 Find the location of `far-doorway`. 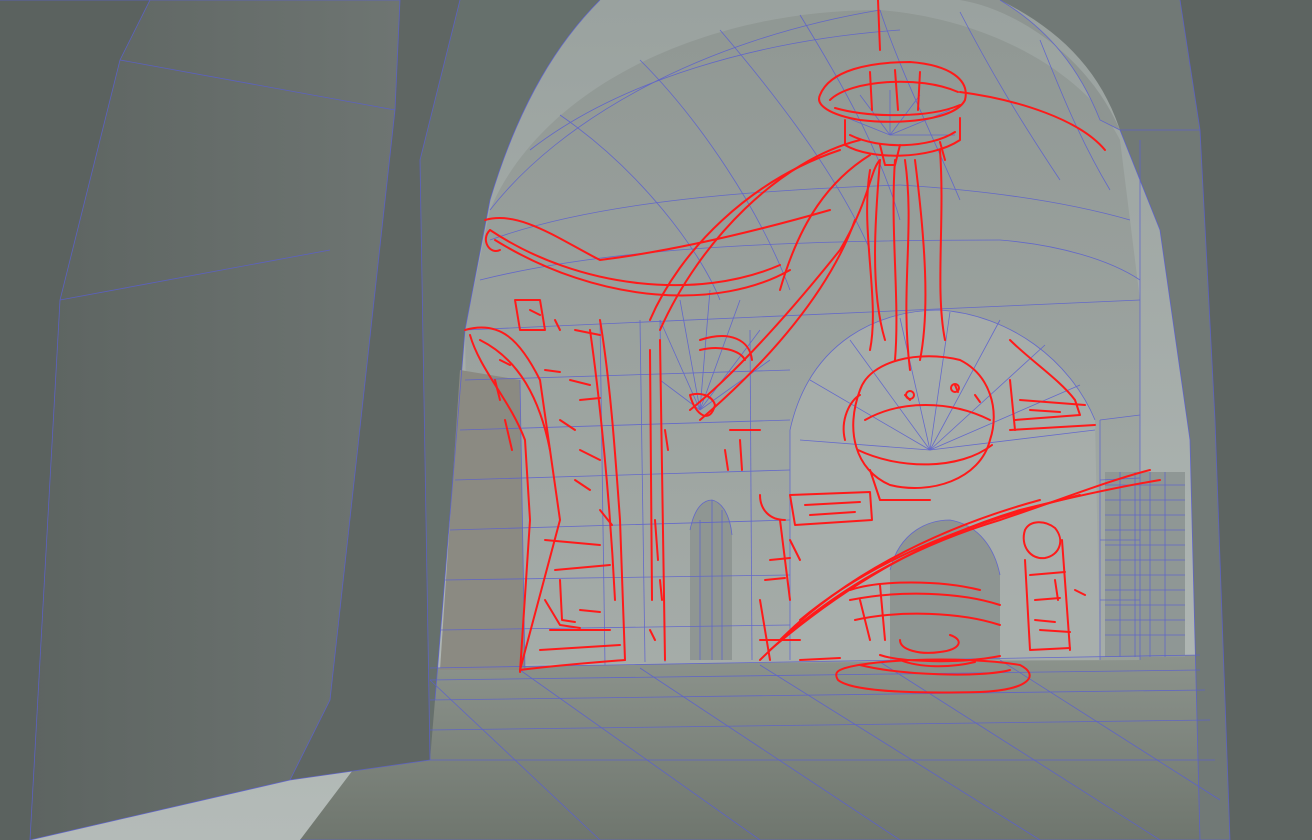

far-doorway is located at coordinates (945, 590).